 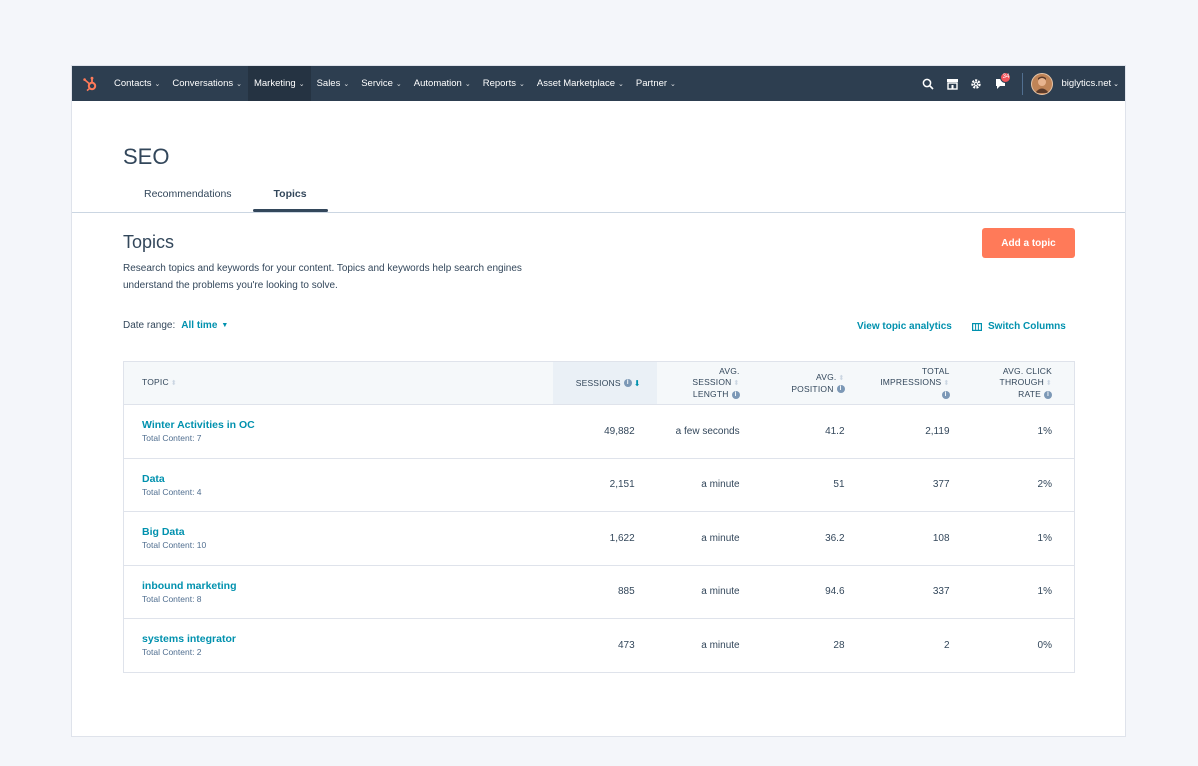 I want to click on position-cell: 51, so click(x=814, y=485).